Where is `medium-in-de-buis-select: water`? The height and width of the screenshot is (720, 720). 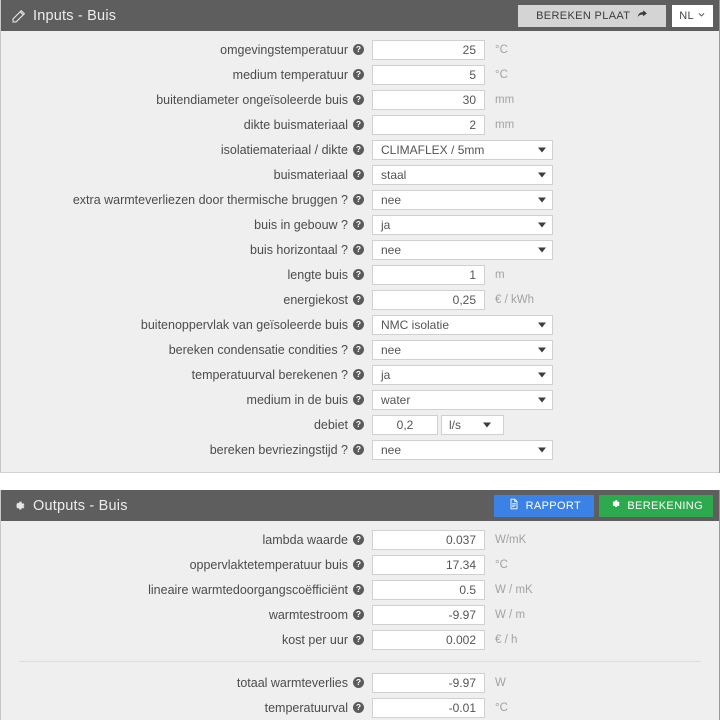
medium-in-de-buis-select: water is located at coordinates (462, 399).